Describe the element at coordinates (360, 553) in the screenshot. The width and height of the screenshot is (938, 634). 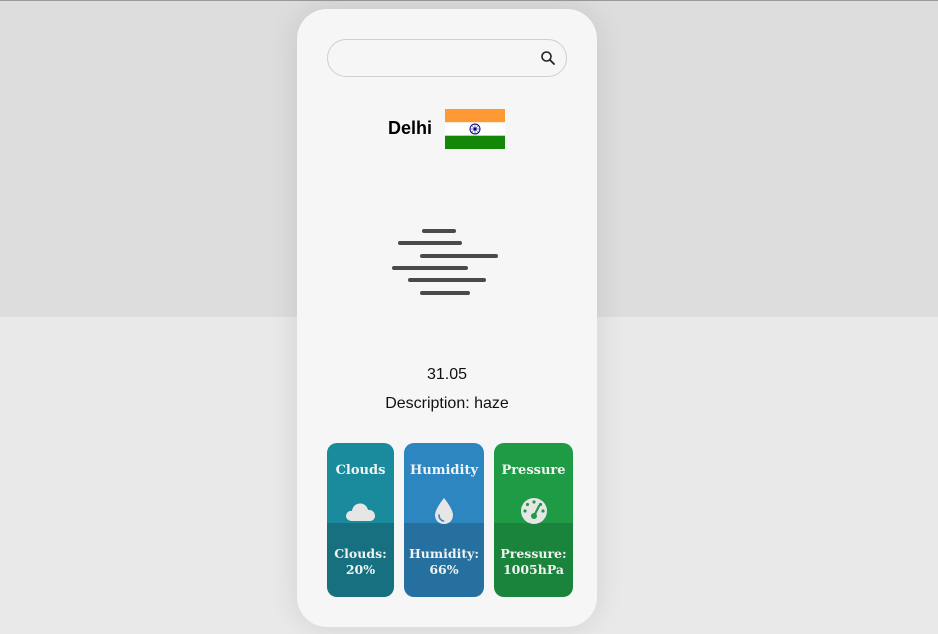
I see `clouds-value-label: Clouds:` at that location.